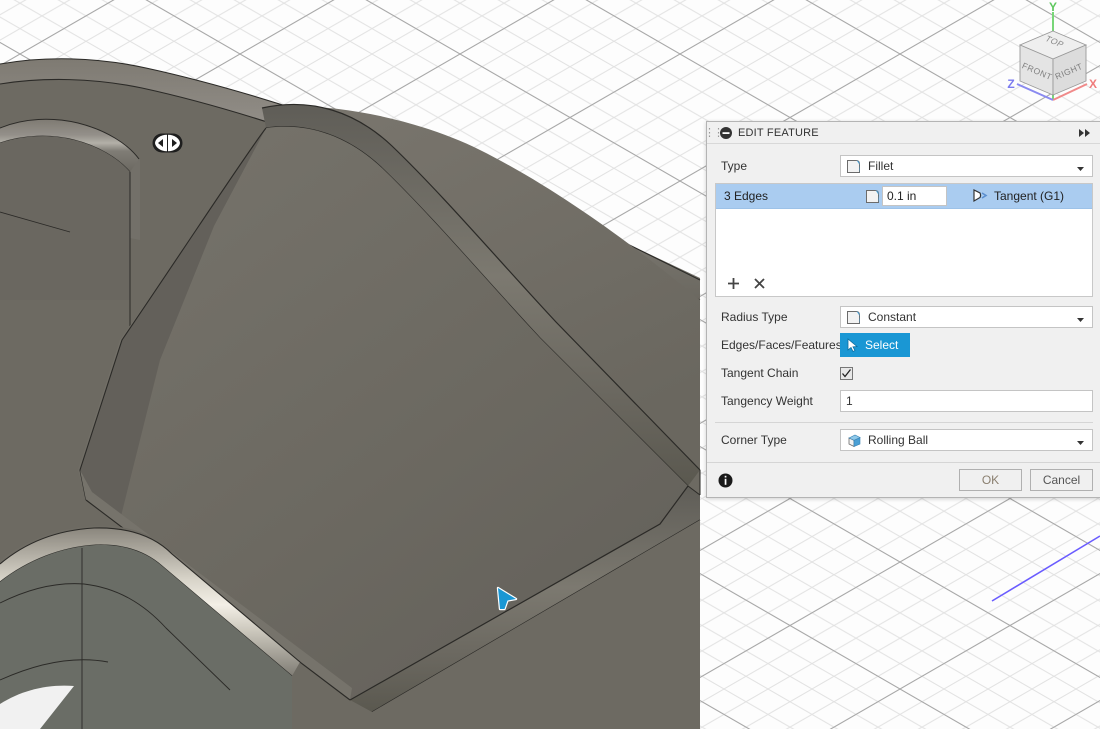 This screenshot has width=1100, height=729. I want to click on type-row: Type Fillet, so click(904, 166).